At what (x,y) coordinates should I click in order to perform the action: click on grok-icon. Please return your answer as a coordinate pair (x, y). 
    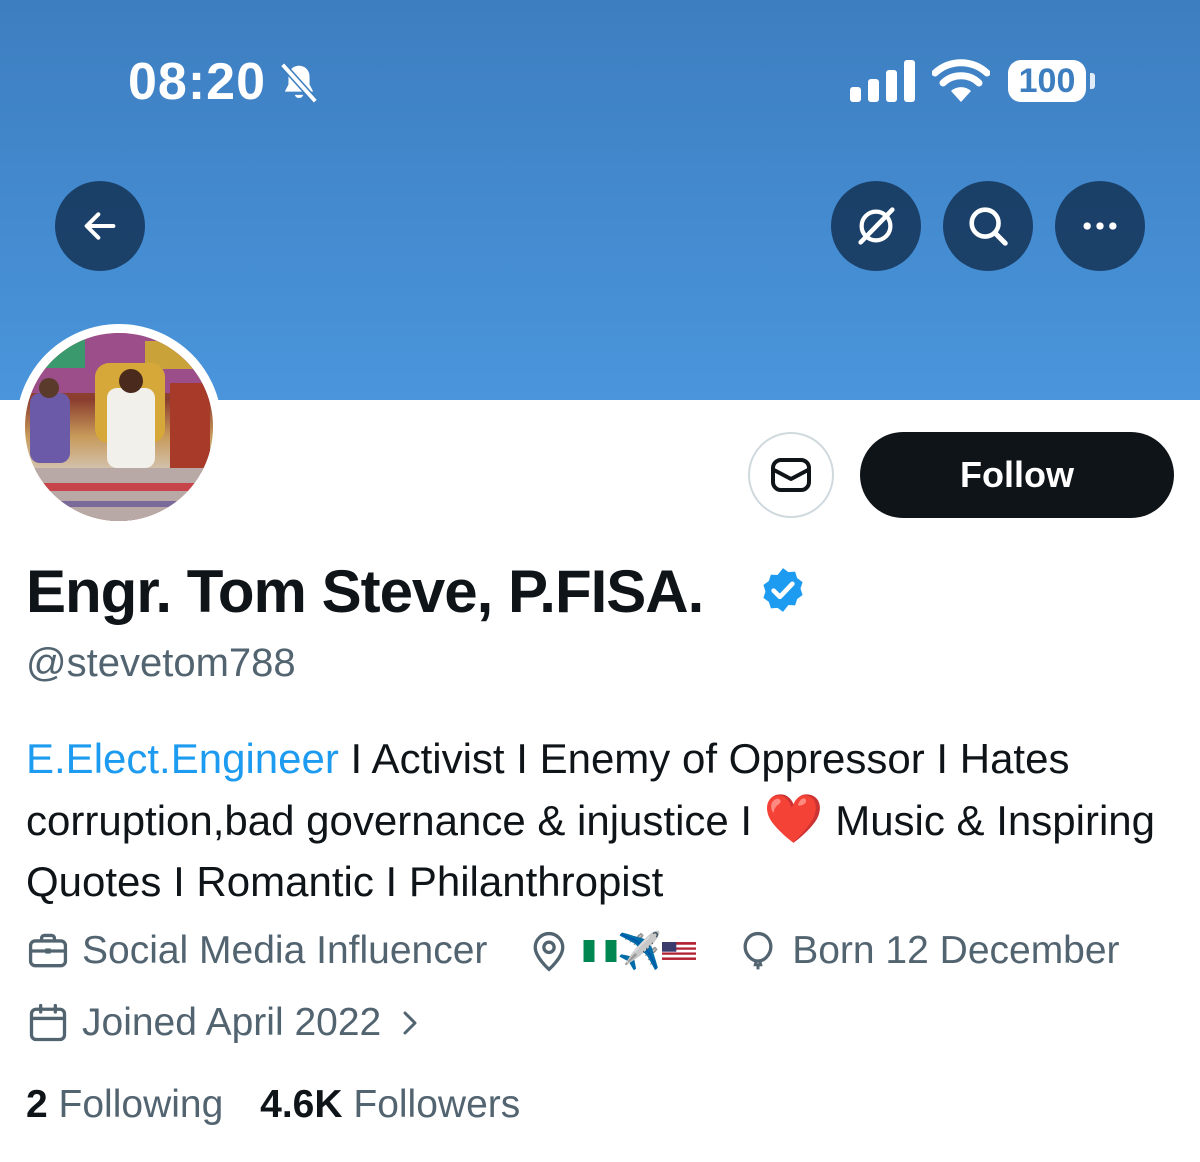
    Looking at the image, I should click on (876, 226).